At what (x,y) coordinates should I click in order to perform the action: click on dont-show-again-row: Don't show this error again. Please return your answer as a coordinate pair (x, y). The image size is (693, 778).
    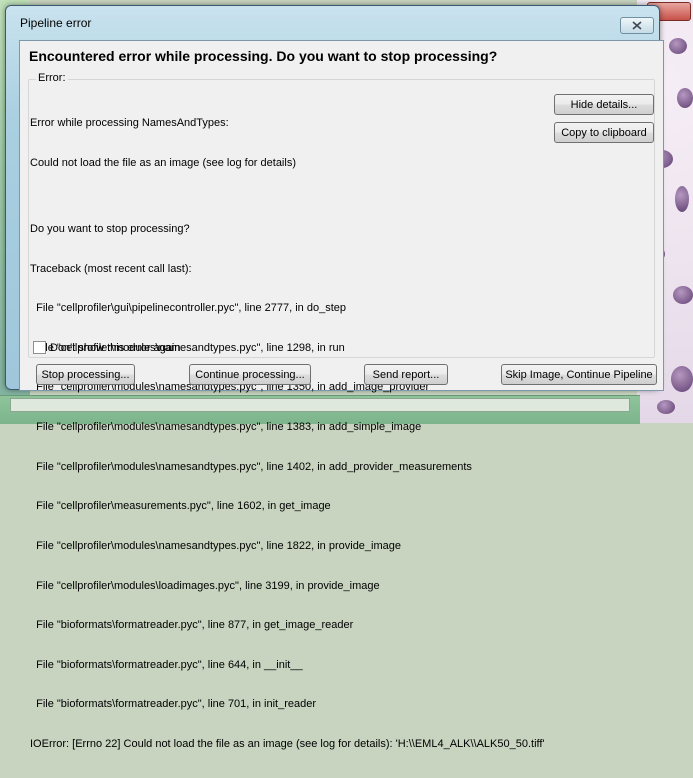
    Looking at the image, I should click on (107, 347).